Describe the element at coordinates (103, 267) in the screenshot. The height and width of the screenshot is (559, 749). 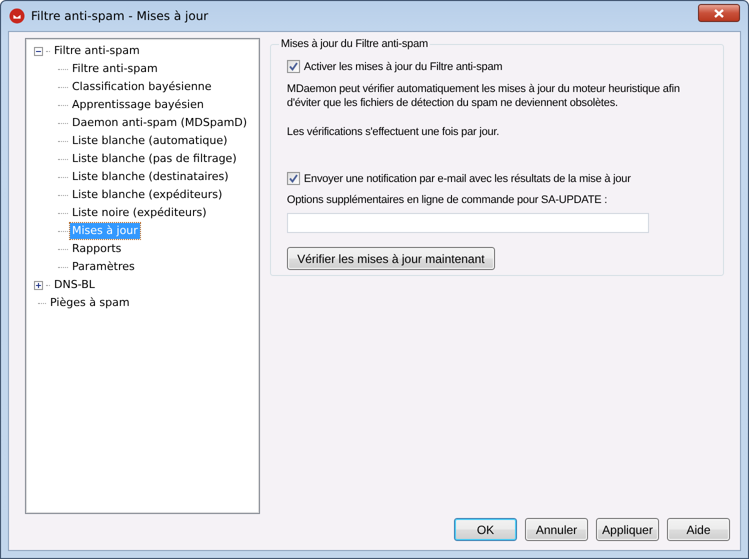
I see `tree-item: Paramètres` at that location.